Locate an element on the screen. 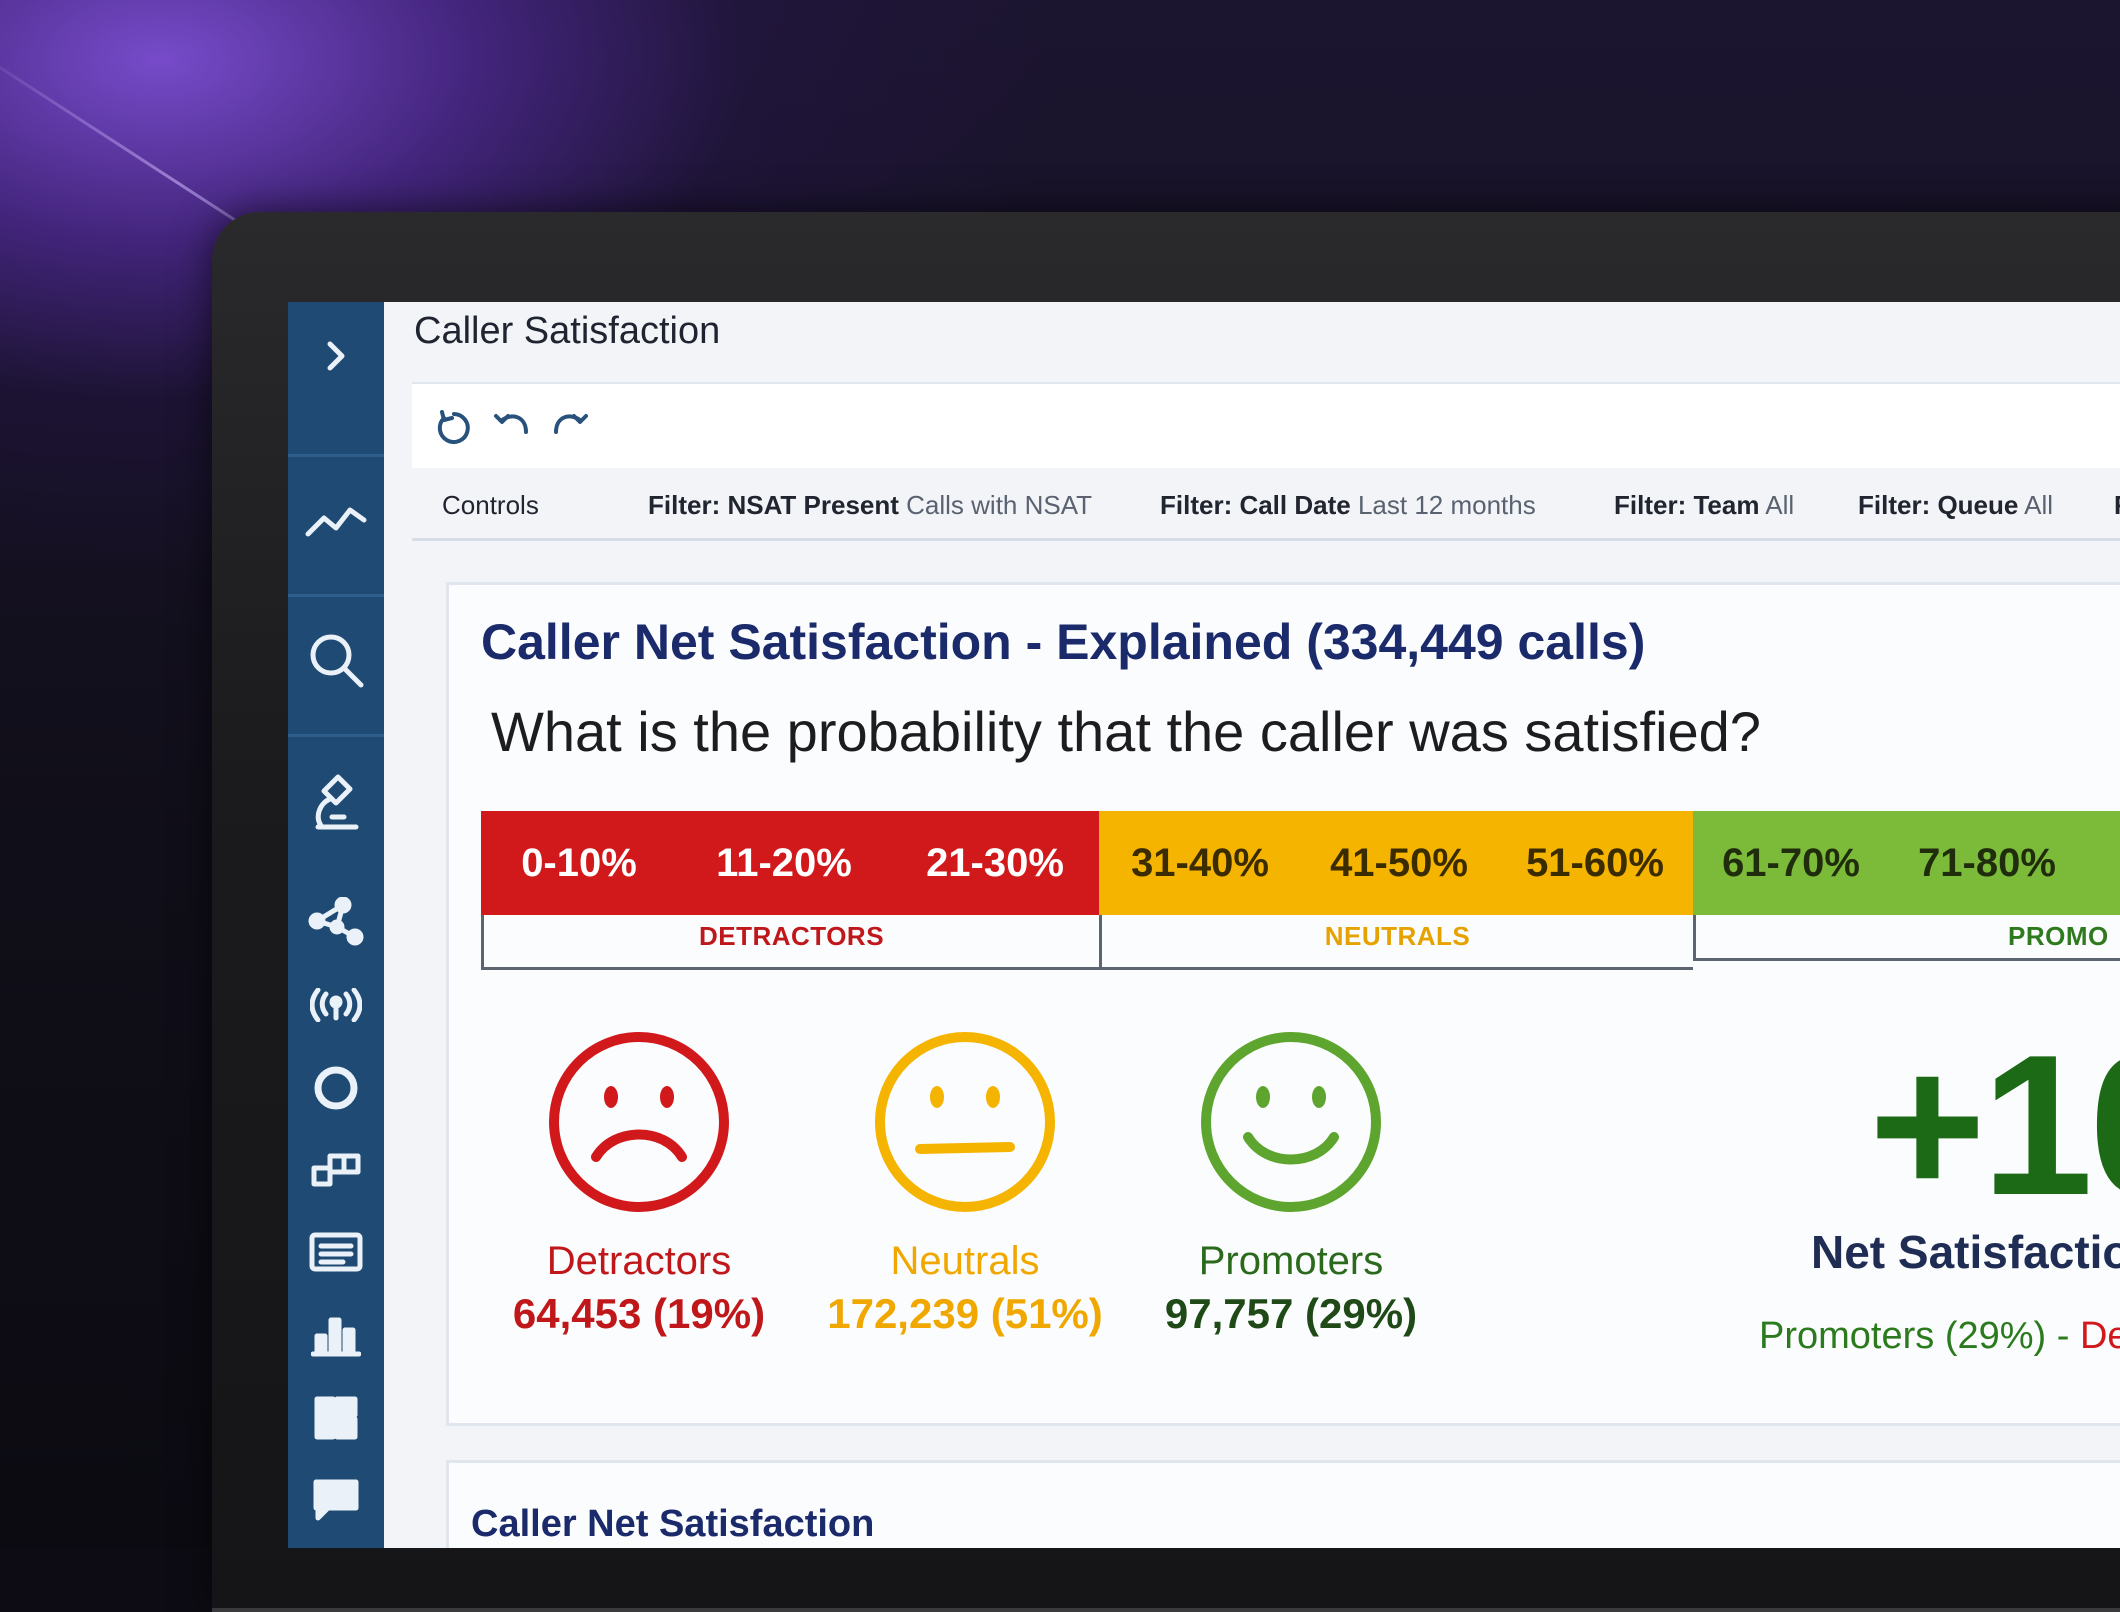 This screenshot has height=1612, width=2120. filter-key: Filter: Team is located at coordinates (1687, 505).